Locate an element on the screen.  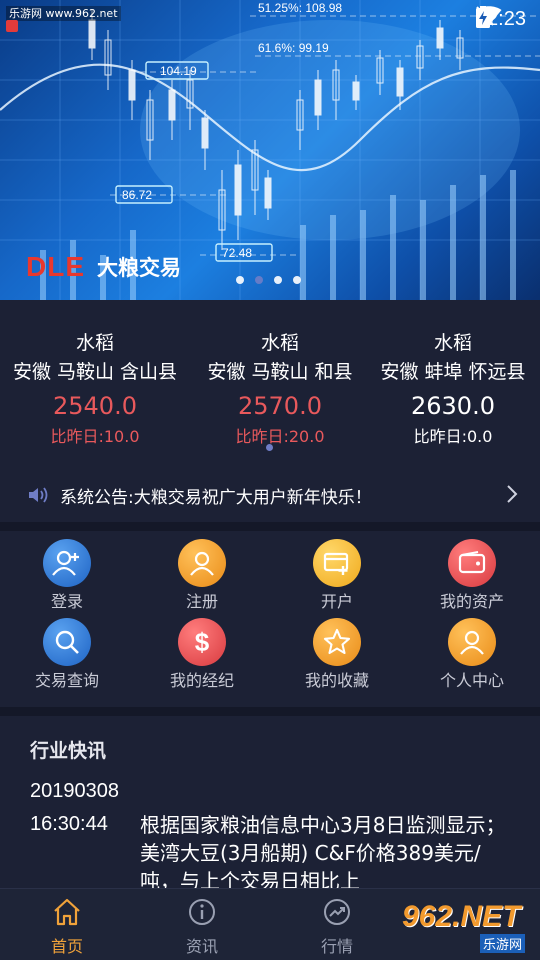
menu-label: 我的收藏 is located at coordinates (336, 680).